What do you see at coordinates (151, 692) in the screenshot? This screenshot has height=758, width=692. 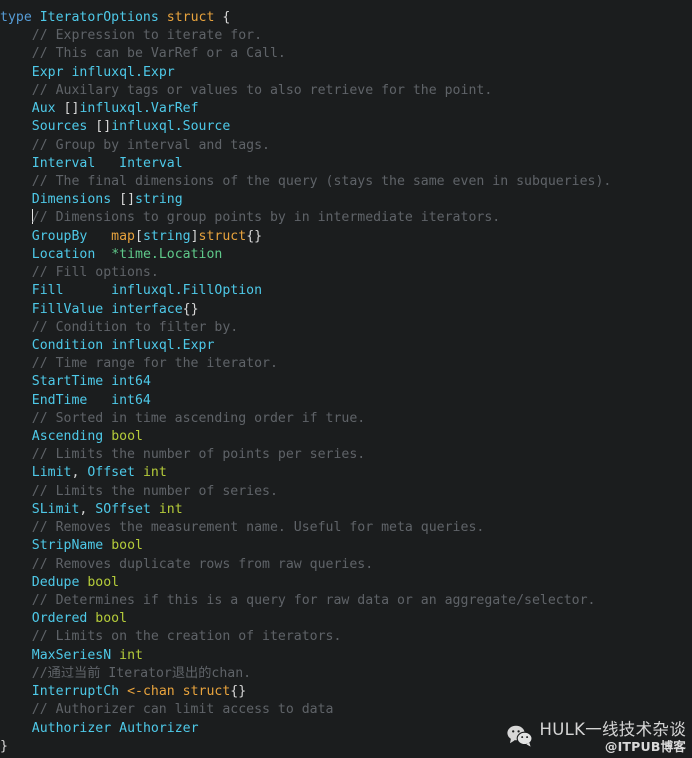 I see `code-token-type: <-chan` at bounding box center [151, 692].